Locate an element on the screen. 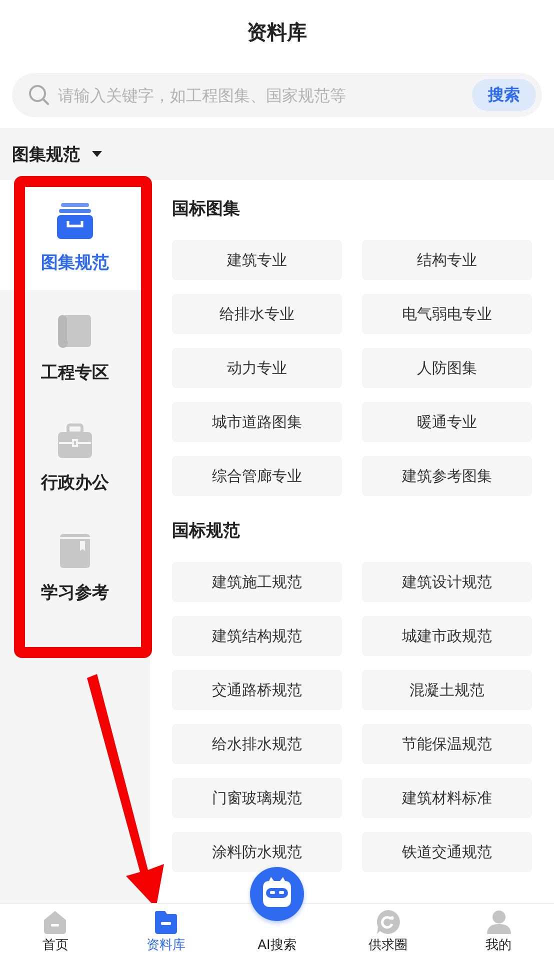  person-icon is located at coordinates (499, 922).